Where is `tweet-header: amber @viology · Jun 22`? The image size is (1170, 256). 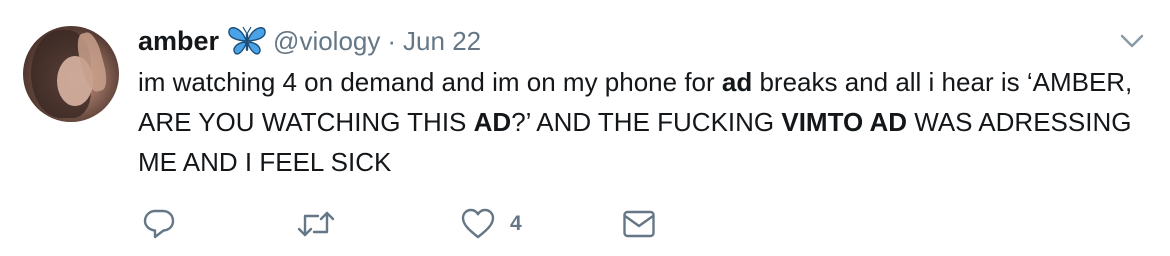
tweet-header: amber @viology · Jun 22 is located at coordinates (309, 41).